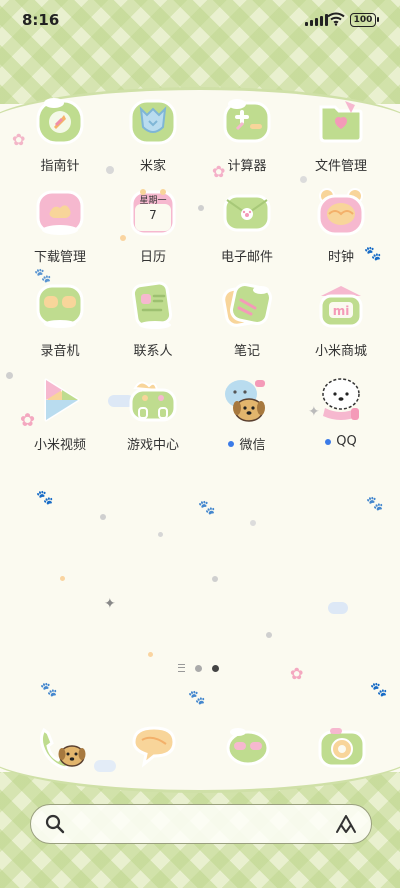  Describe the element at coordinates (59, 445) in the screenshot. I see `app-label: 小米视频` at that location.